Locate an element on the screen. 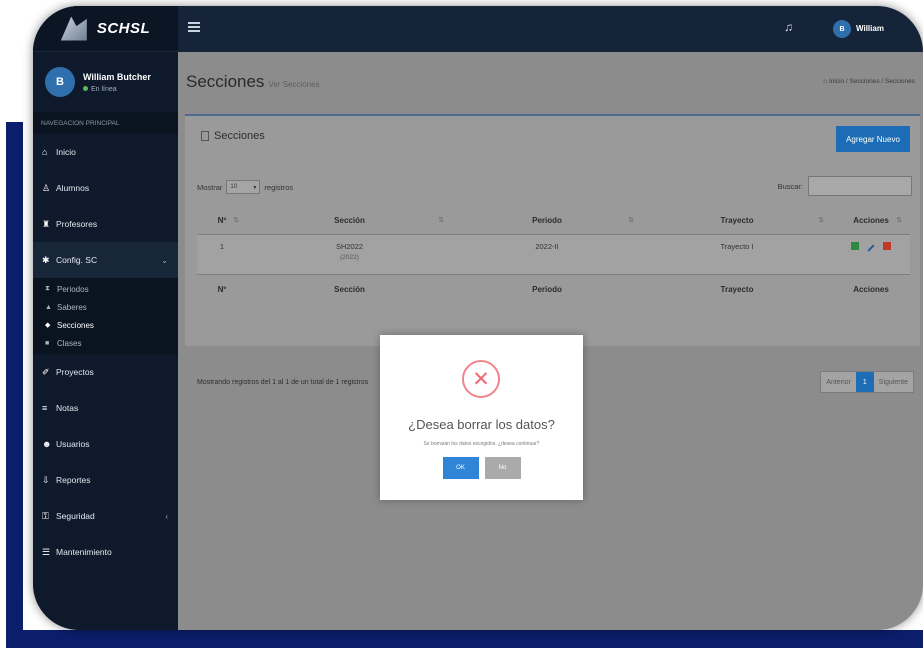 This screenshot has width=923, height=648. sidebar-item-notas: ≡ Notas is located at coordinates (105, 408).